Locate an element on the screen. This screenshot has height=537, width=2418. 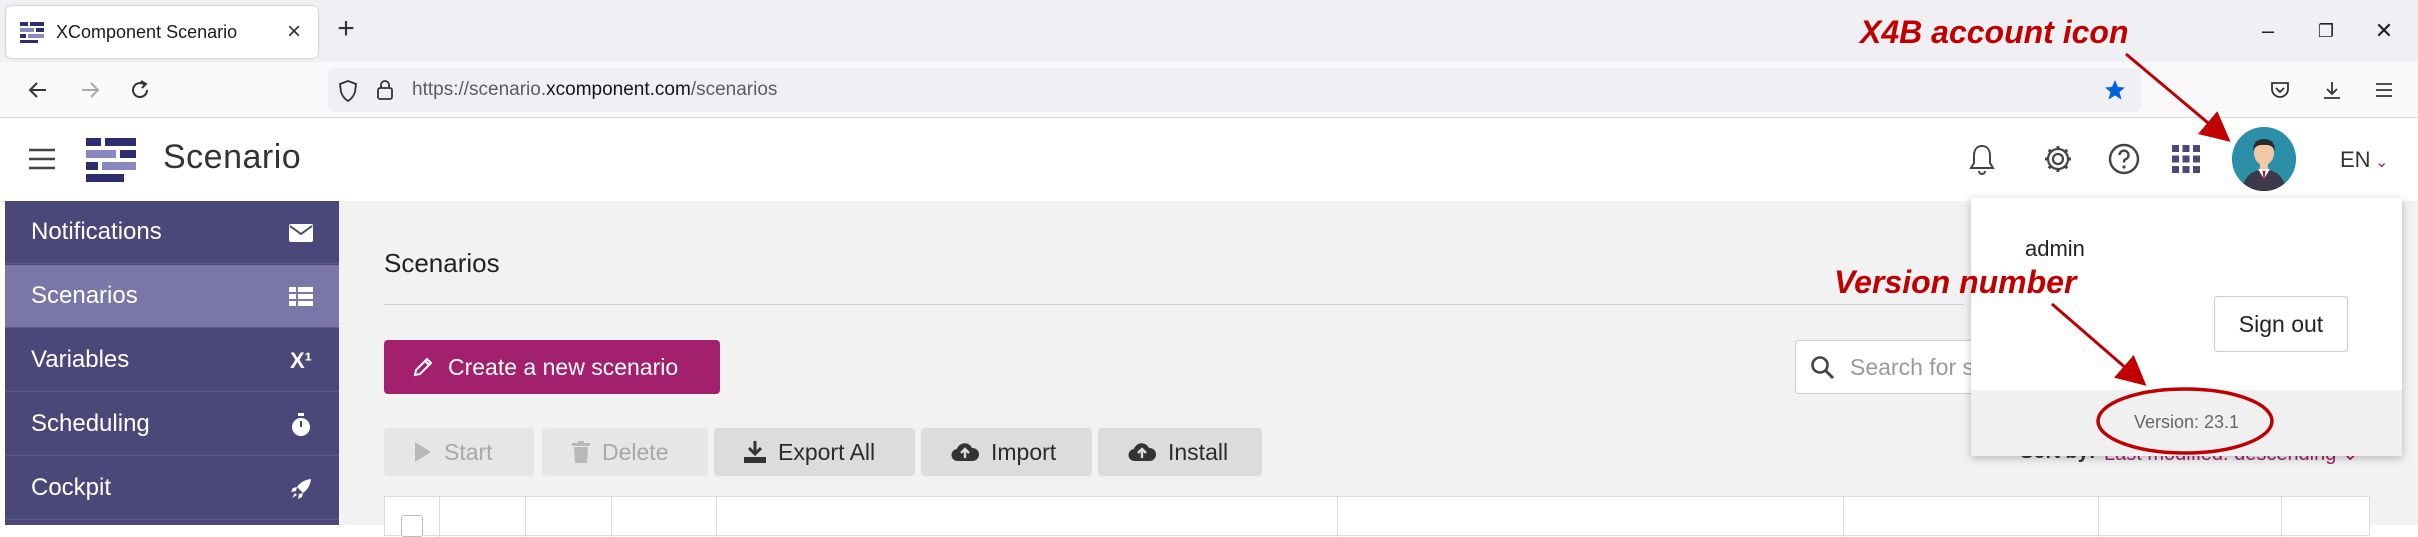
rocket-icon is located at coordinates (301, 489).